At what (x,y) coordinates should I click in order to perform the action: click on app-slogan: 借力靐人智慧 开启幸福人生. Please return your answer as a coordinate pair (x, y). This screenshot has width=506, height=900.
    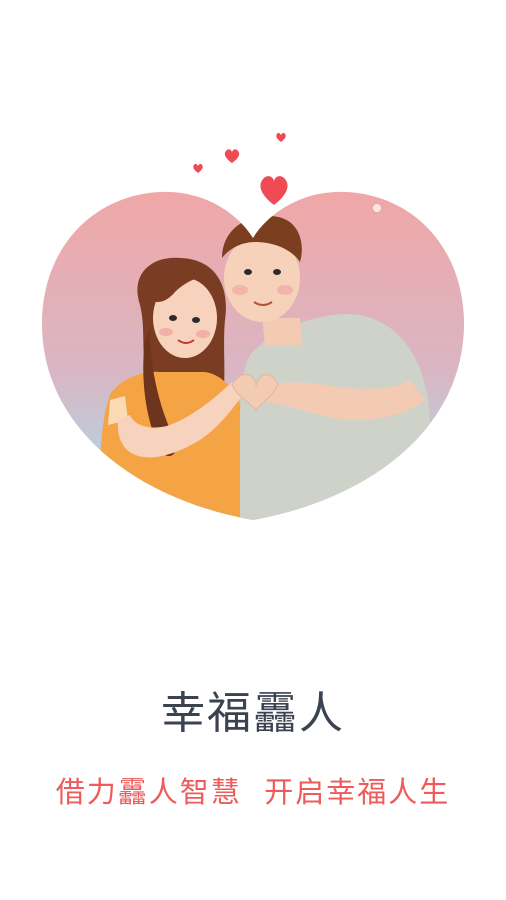
    Looking at the image, I should click on (253, 792).